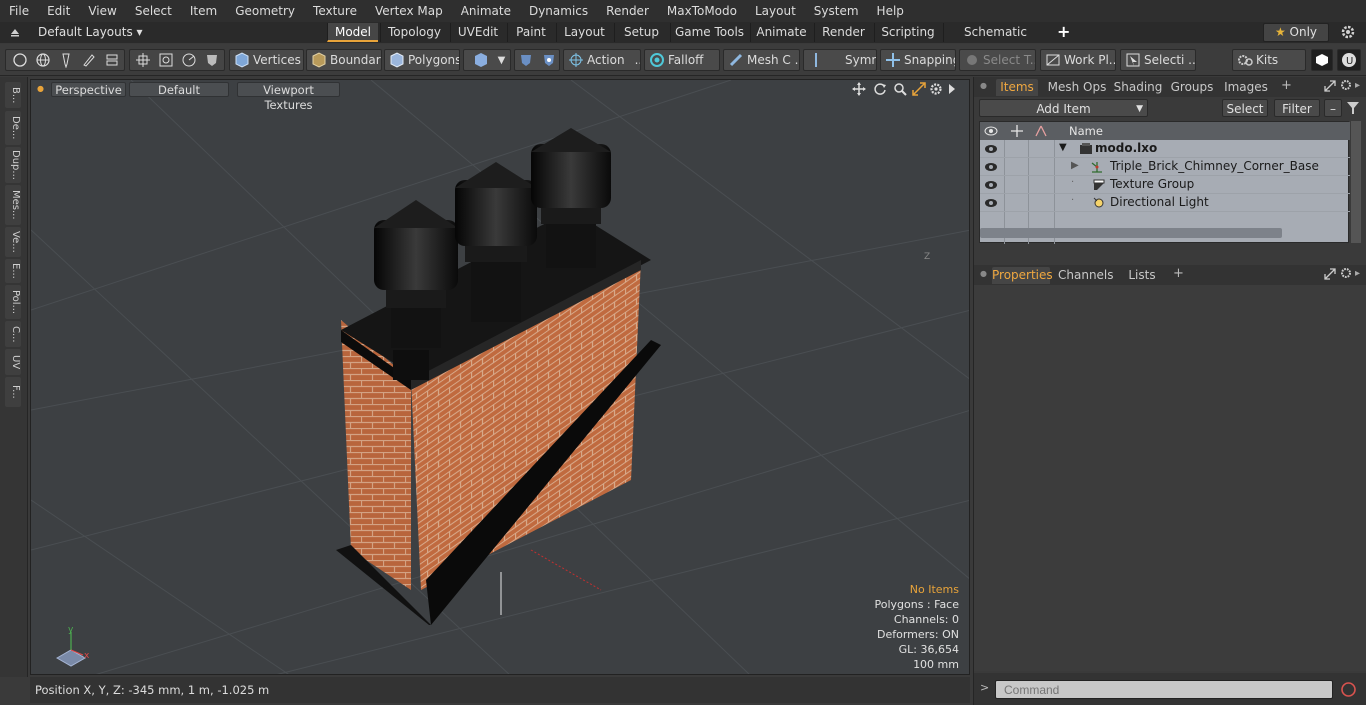 Image resolution: width=1366 pixels, height=705 pixels. Describe the element at coordinates (477, 32) in the screenshot. I see `tab-uvedit: UVEdit` at that location.